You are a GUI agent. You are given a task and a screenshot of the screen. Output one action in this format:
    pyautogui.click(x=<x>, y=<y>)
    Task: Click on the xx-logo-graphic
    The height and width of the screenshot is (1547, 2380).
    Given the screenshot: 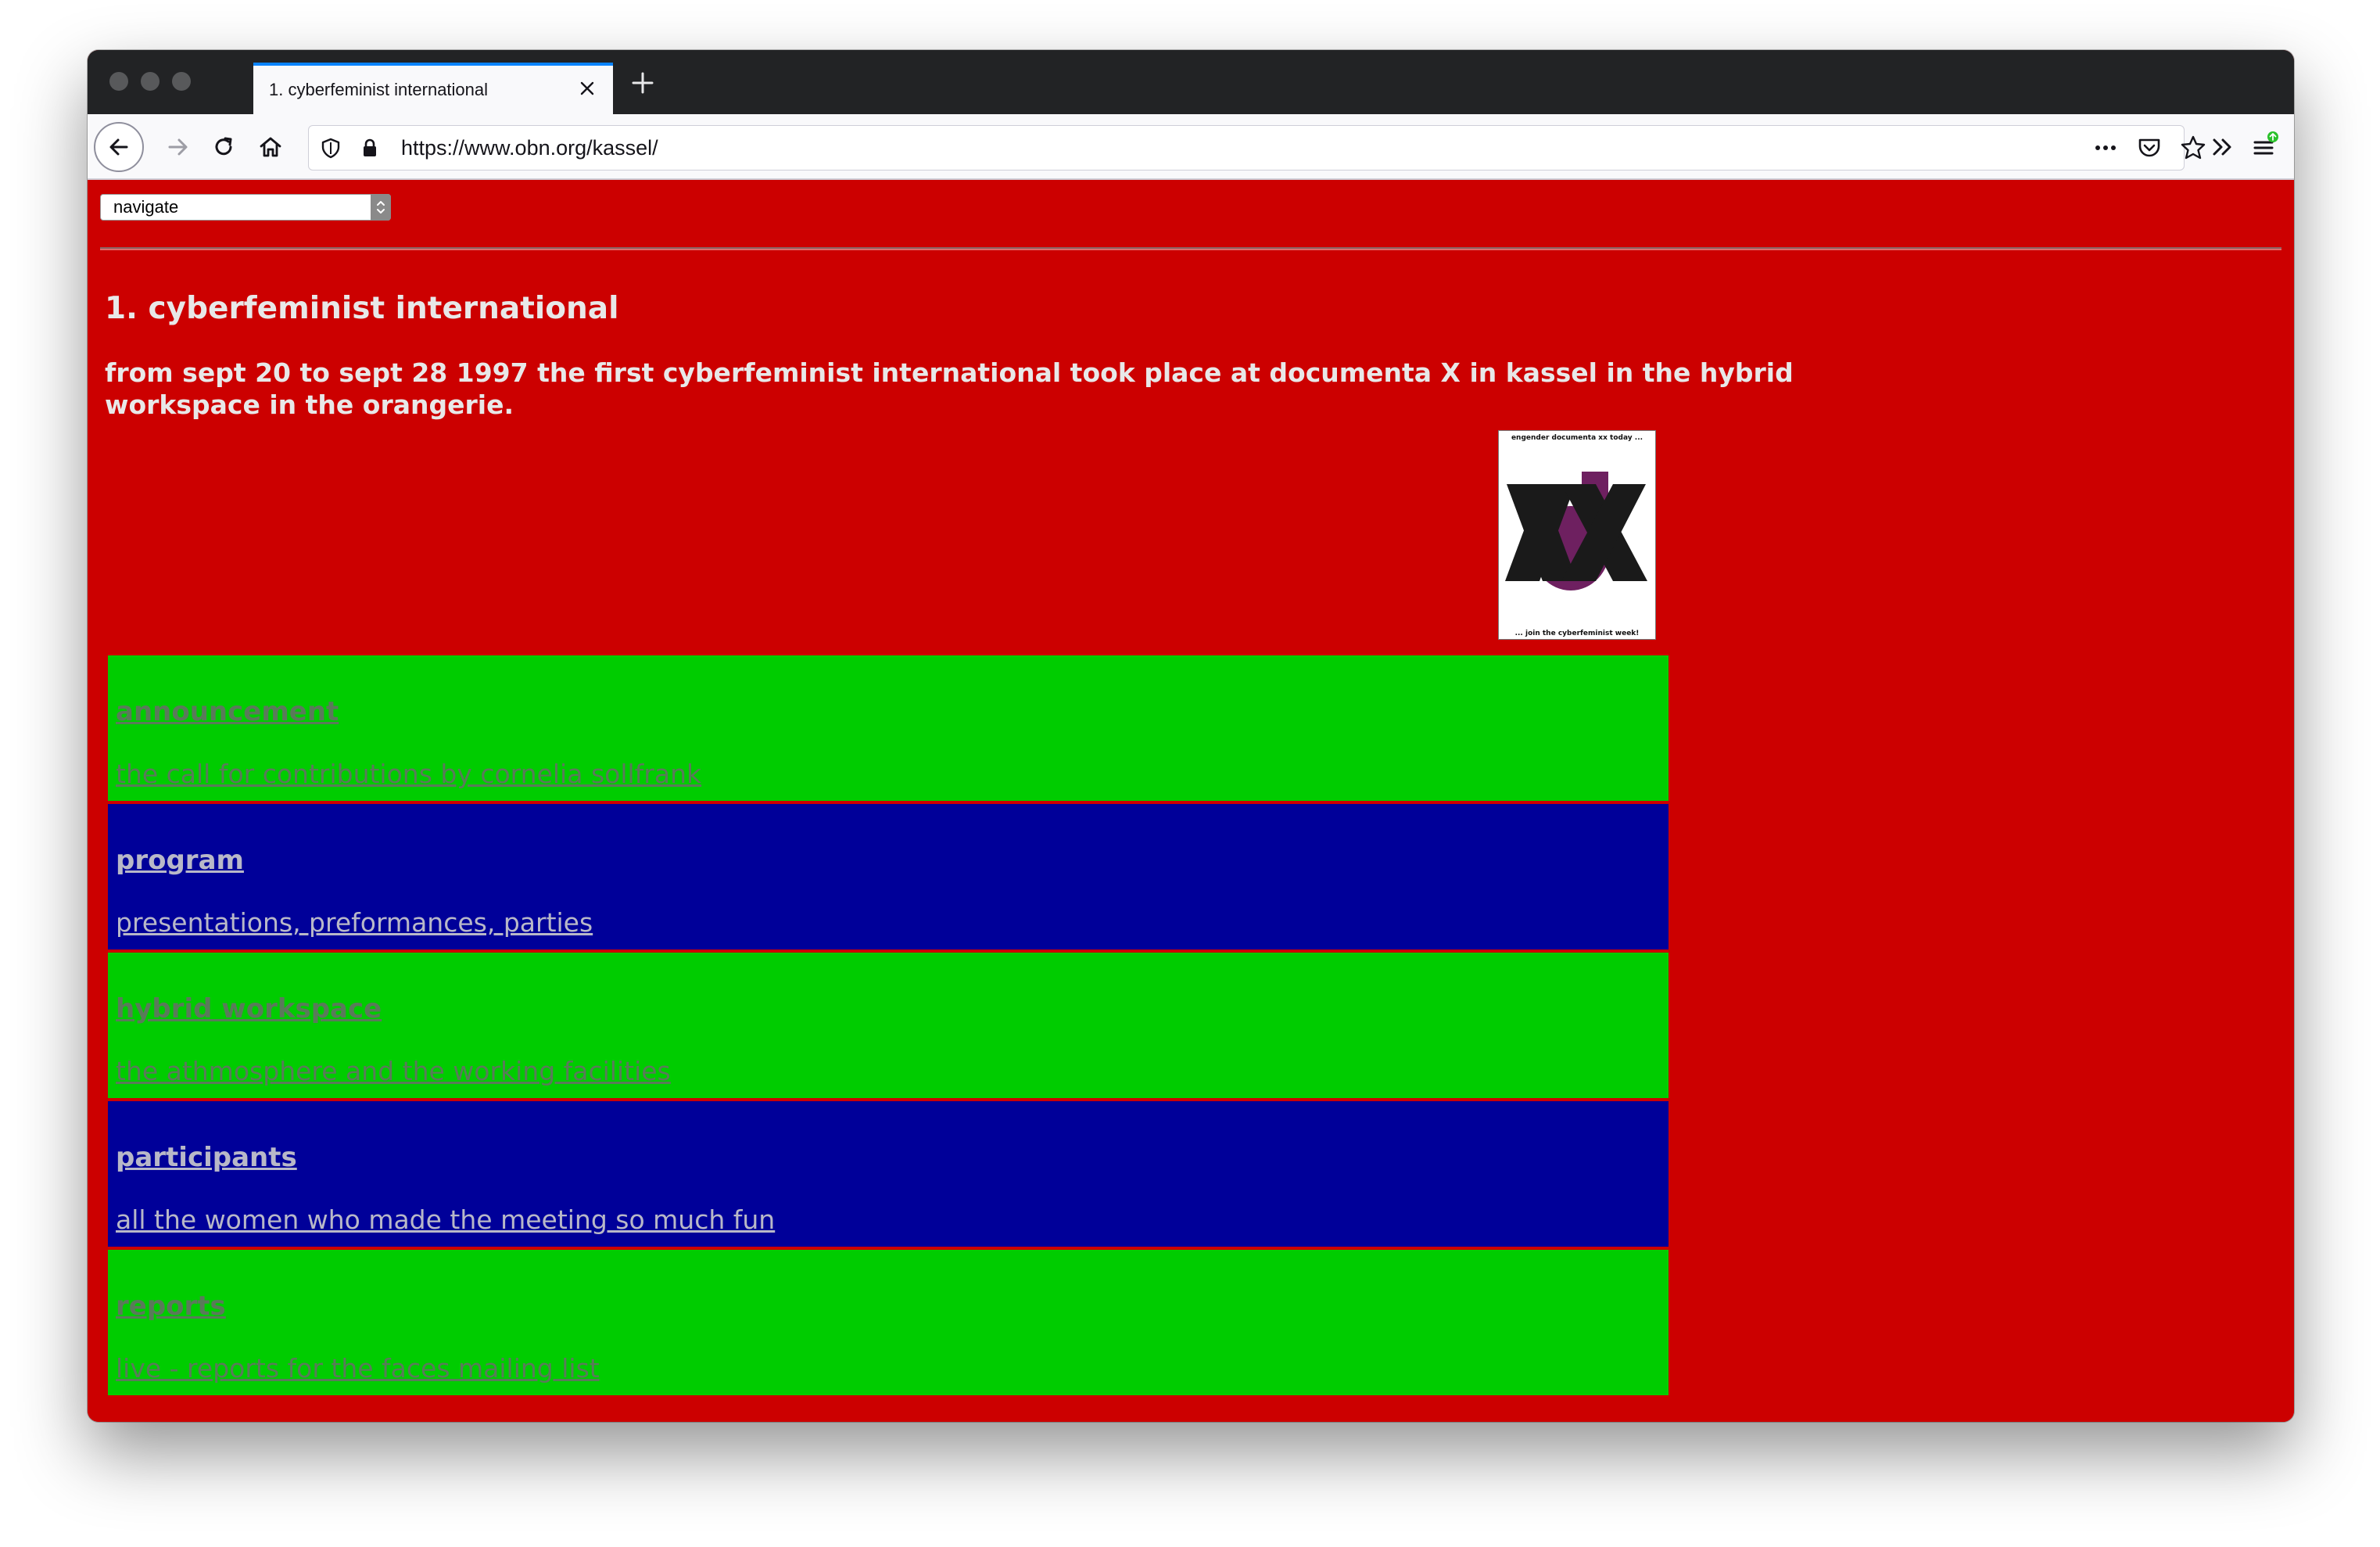 What is the action you would take?
    pyautogui.click(x=1576, y=531)
    